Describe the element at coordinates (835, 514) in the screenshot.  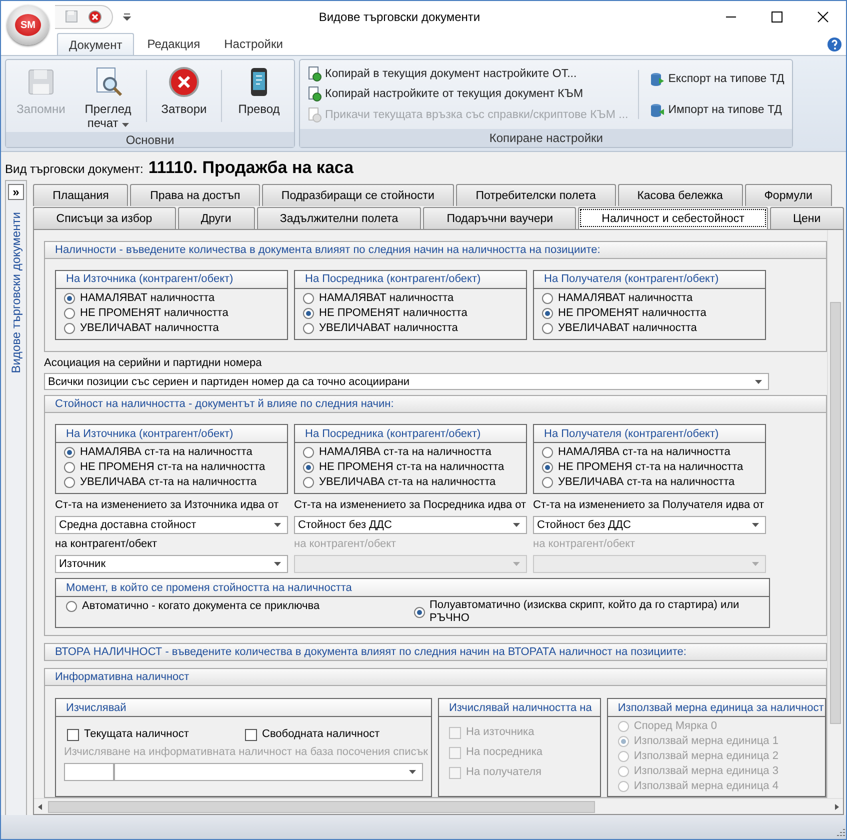
I see `vertical-scrollbar` at that location.